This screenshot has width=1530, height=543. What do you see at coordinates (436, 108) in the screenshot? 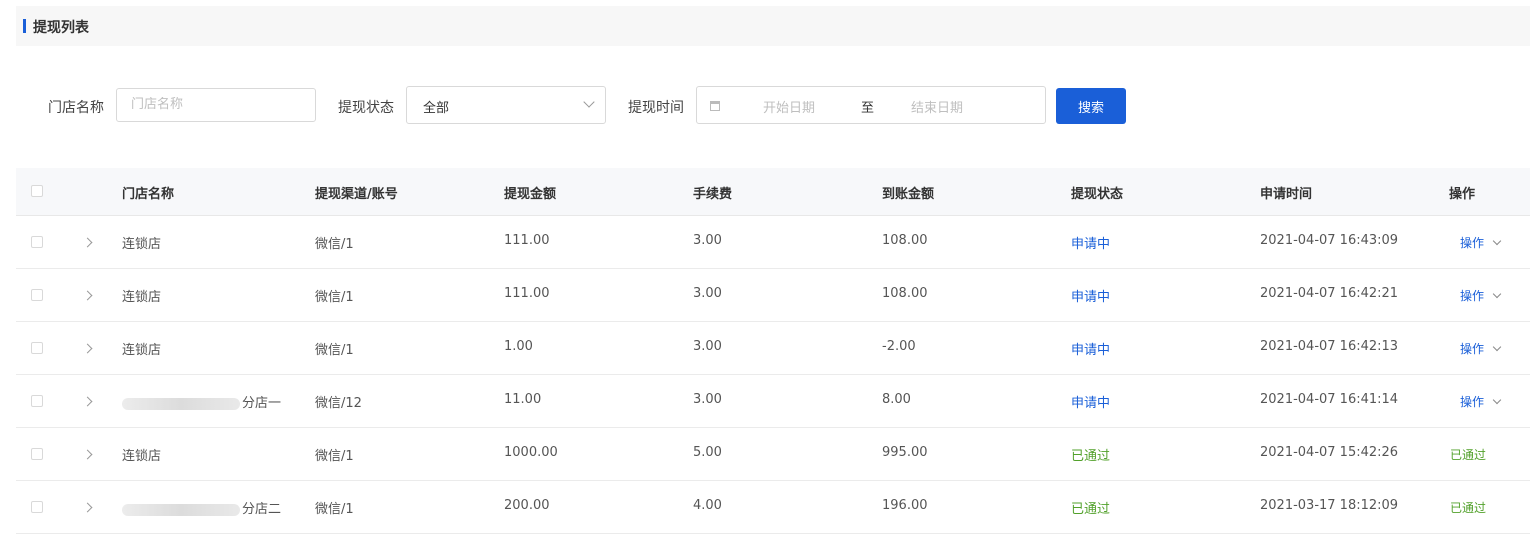
I see `status-select-value: 全部` at bounding box center [436, 108].